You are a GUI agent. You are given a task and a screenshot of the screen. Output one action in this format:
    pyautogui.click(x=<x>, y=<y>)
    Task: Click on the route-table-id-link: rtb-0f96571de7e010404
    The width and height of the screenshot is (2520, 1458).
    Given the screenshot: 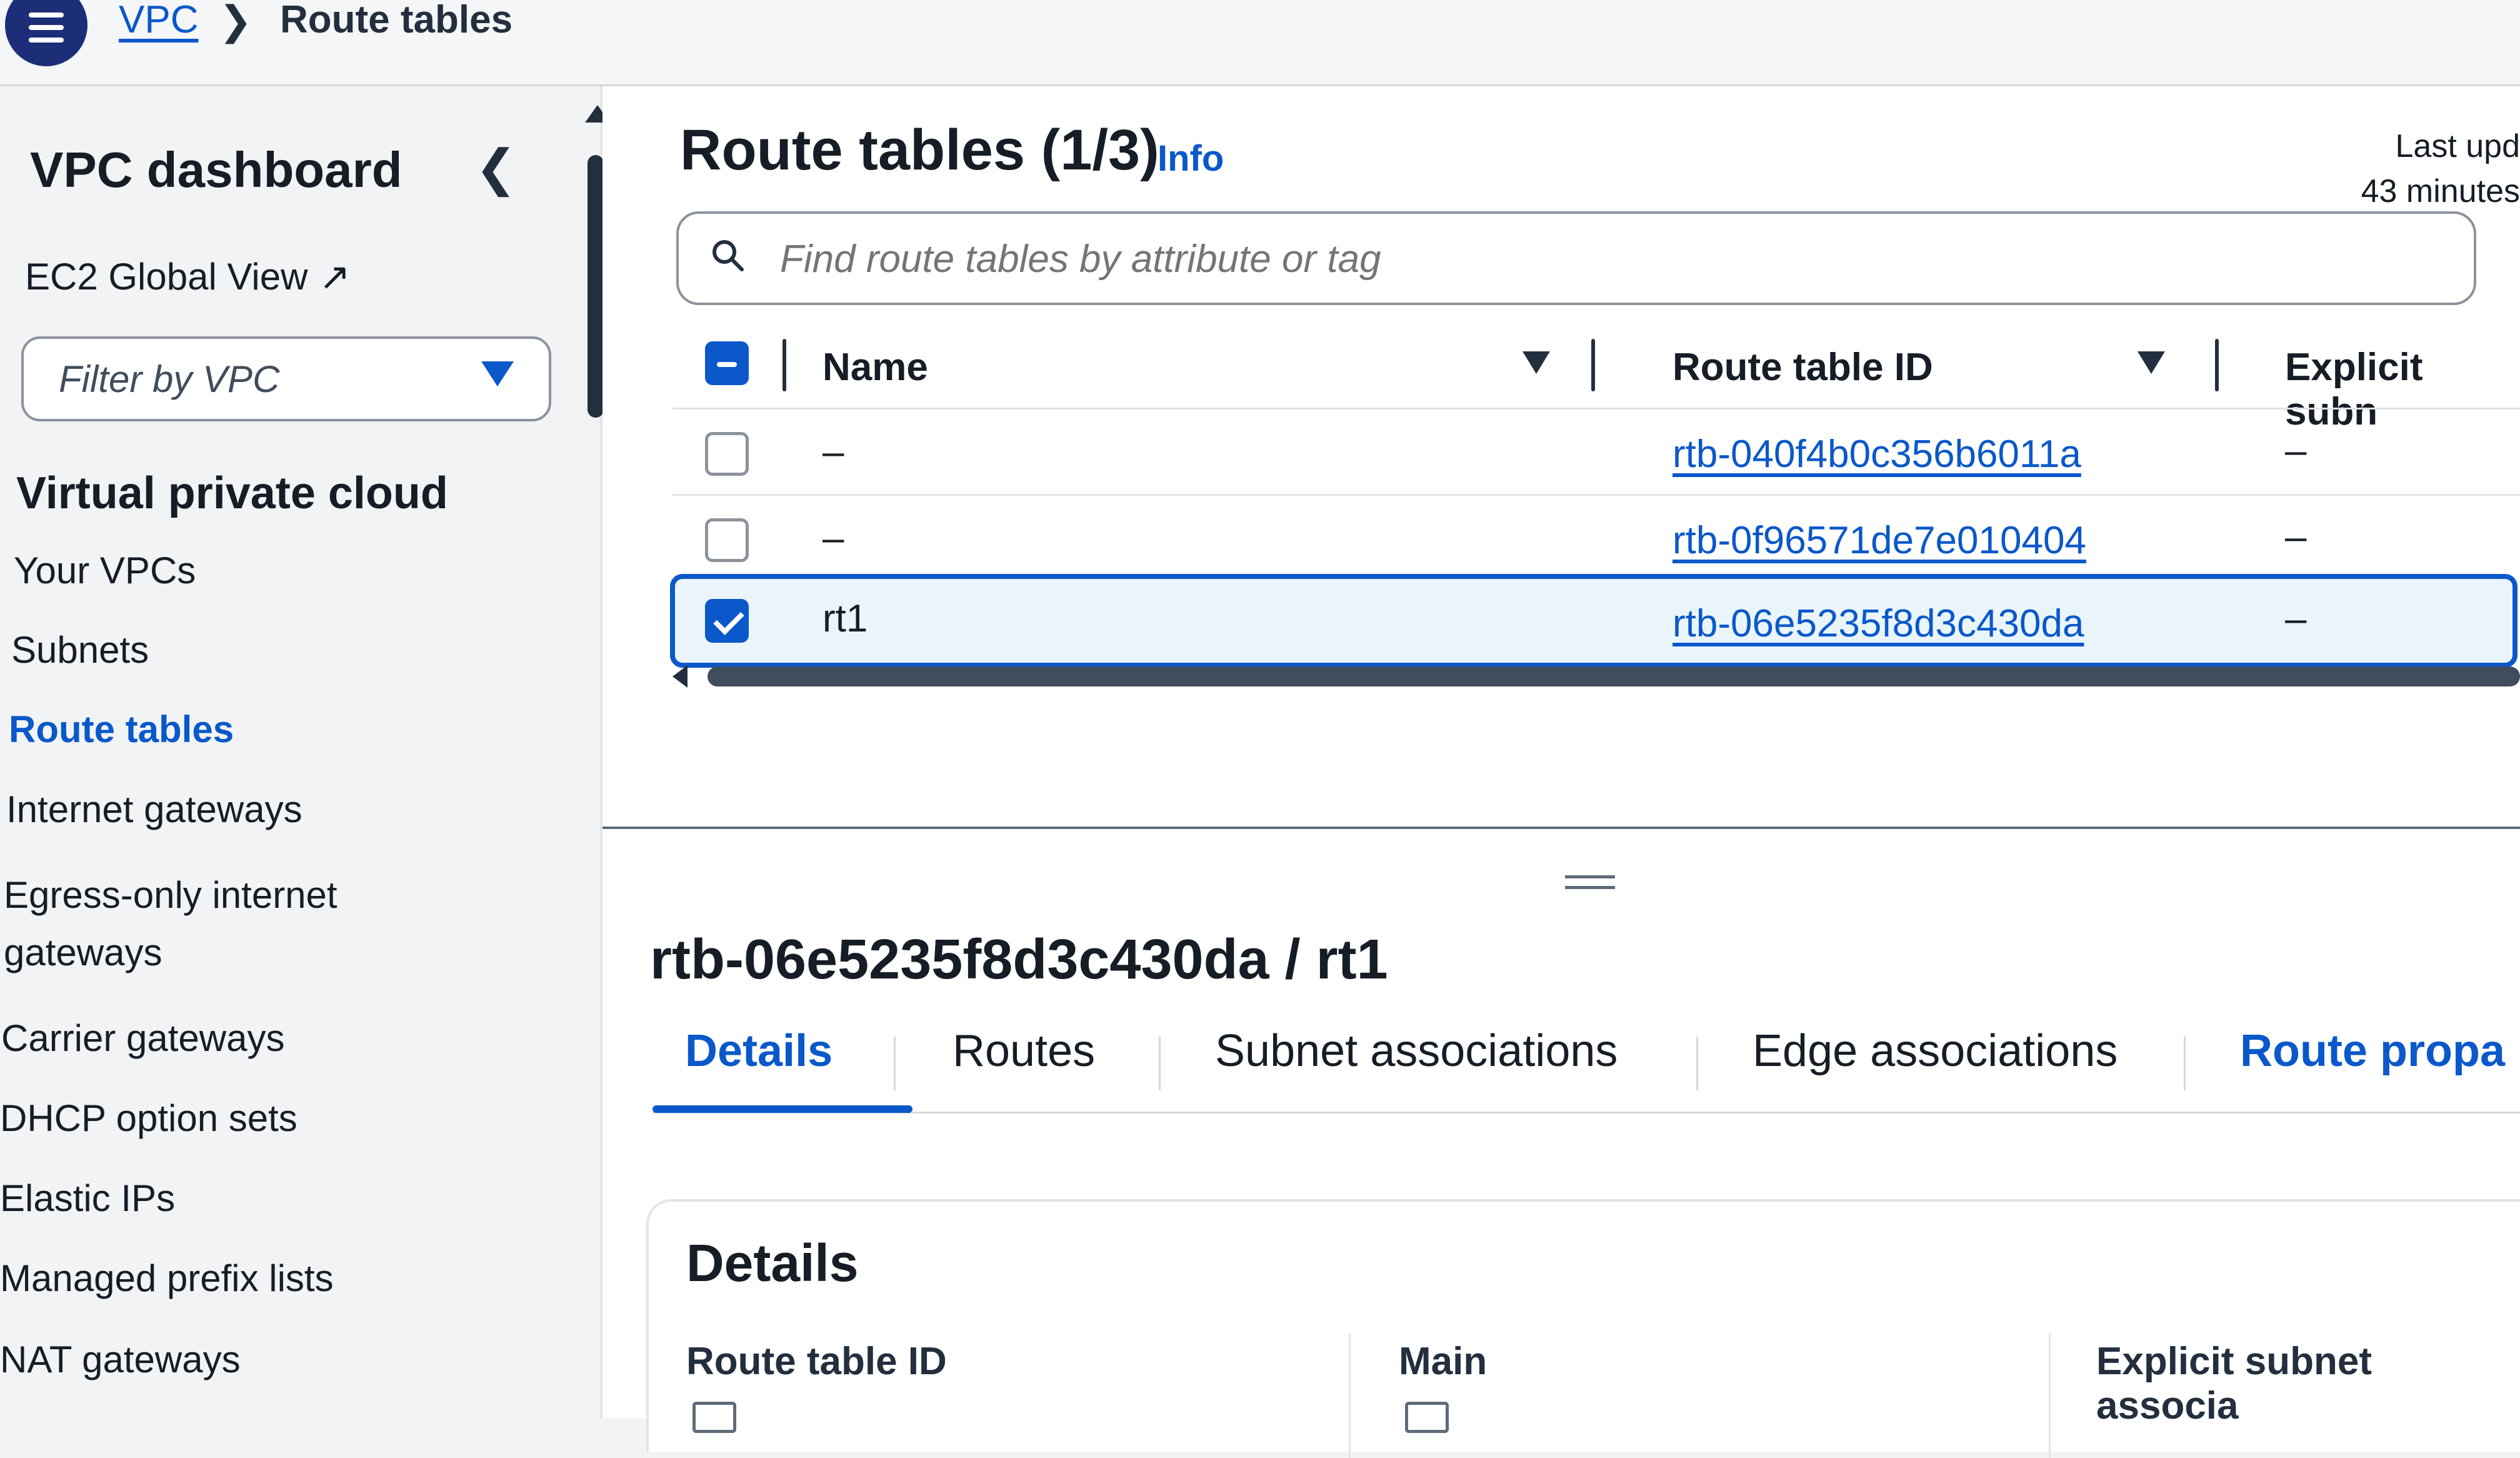 What is the action you would take?
    pyautogui.click(x=1879, y=540)
    